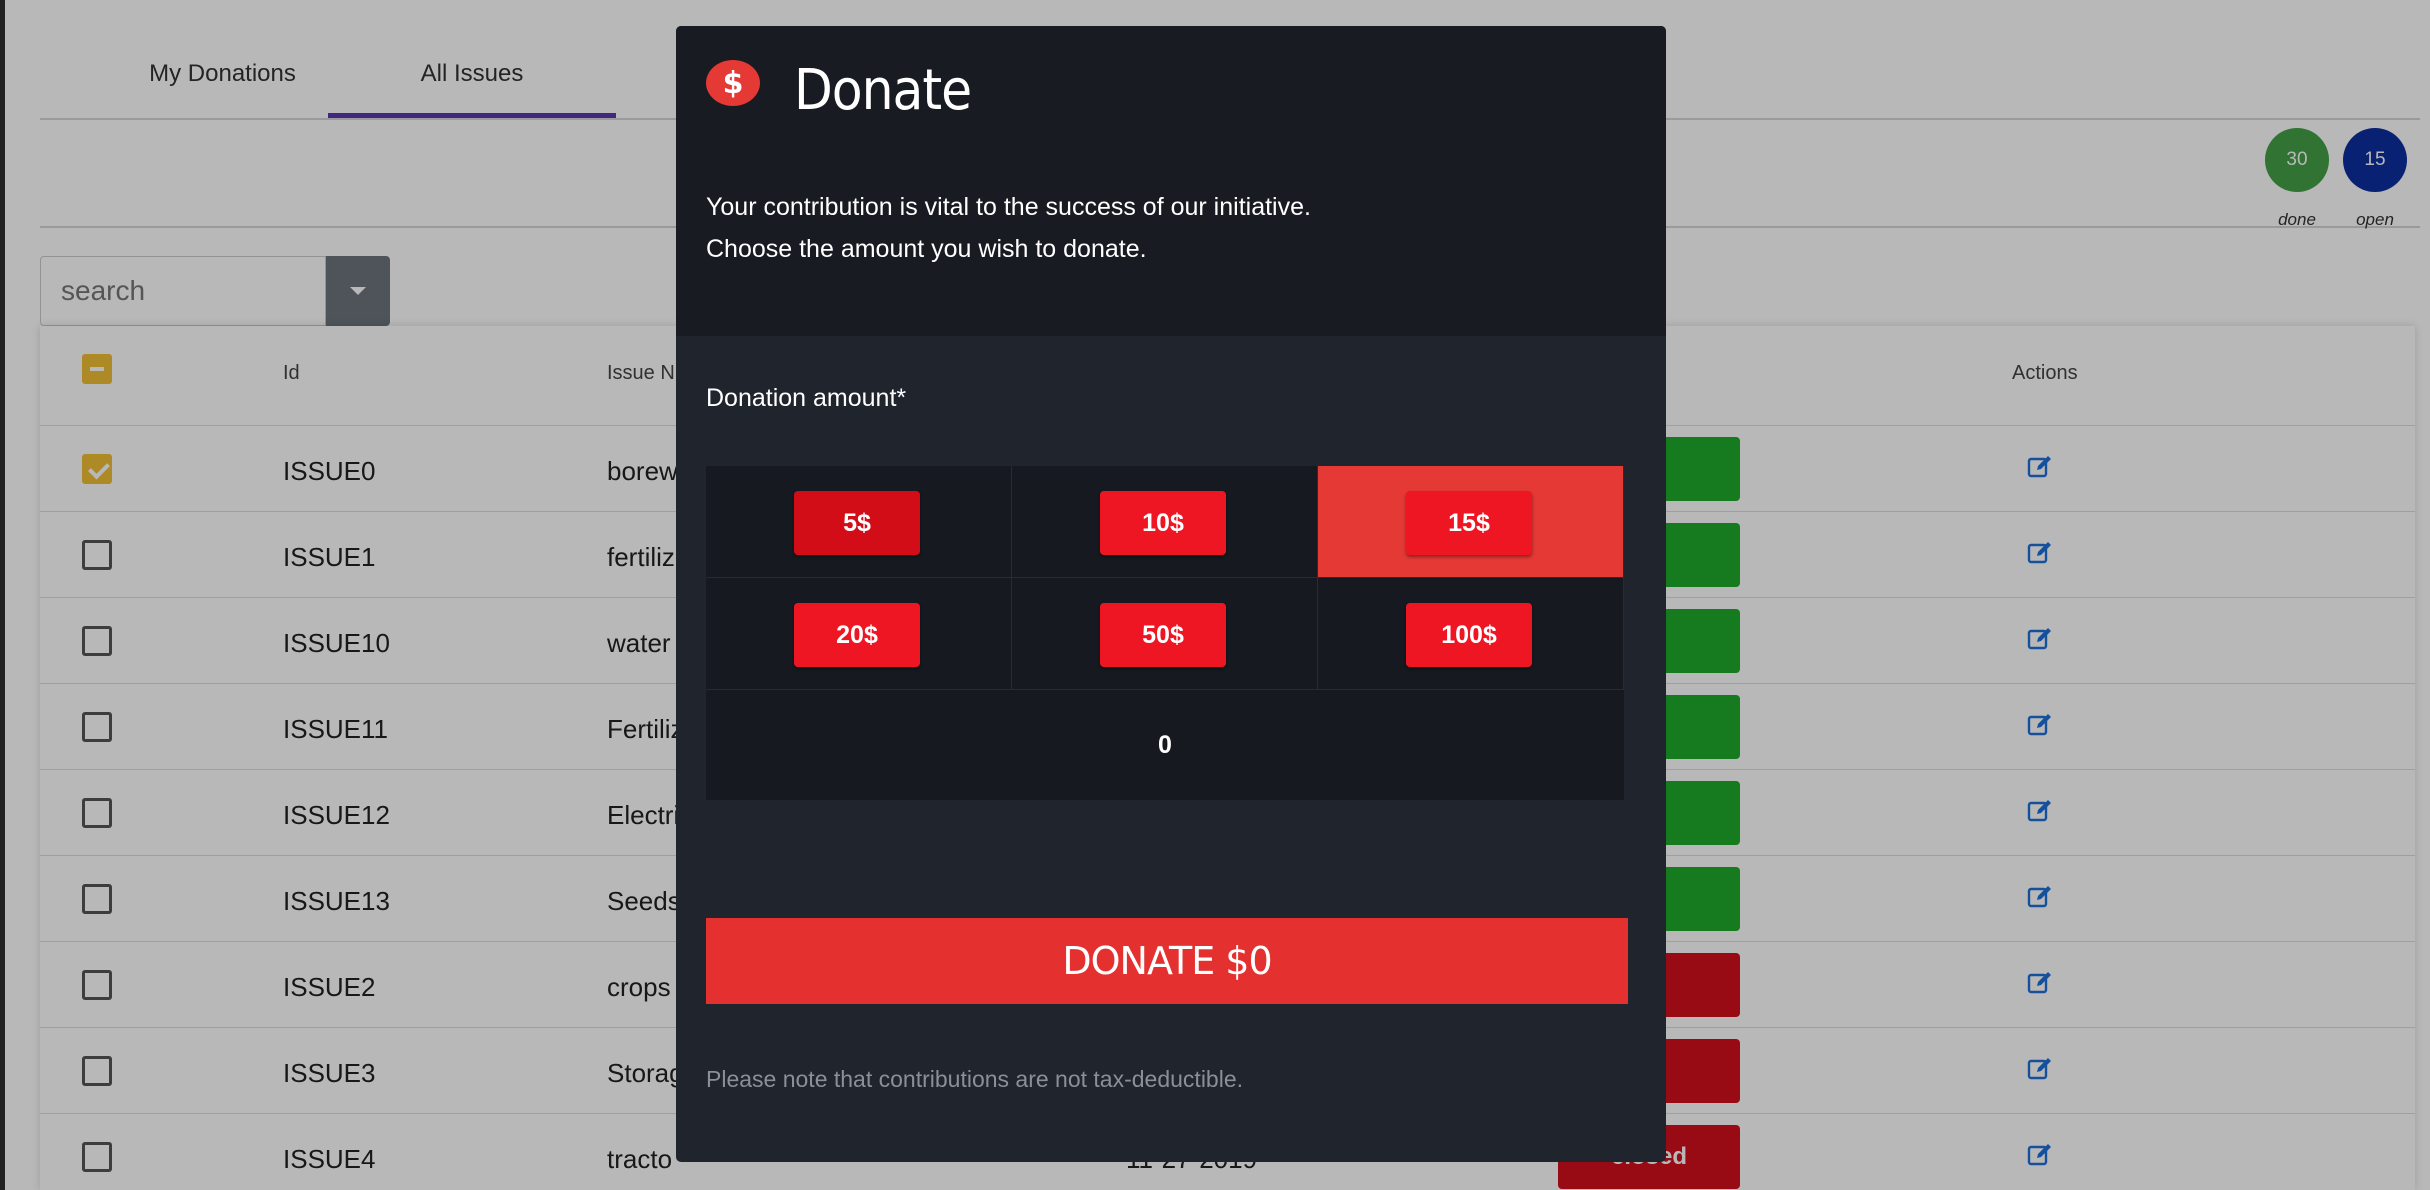 The width and height of the screenshot is (2430, 1190). Describe the element at coordinates (1165, 745) in the screenshot. I see `custom-amount-input: 0` at that location.